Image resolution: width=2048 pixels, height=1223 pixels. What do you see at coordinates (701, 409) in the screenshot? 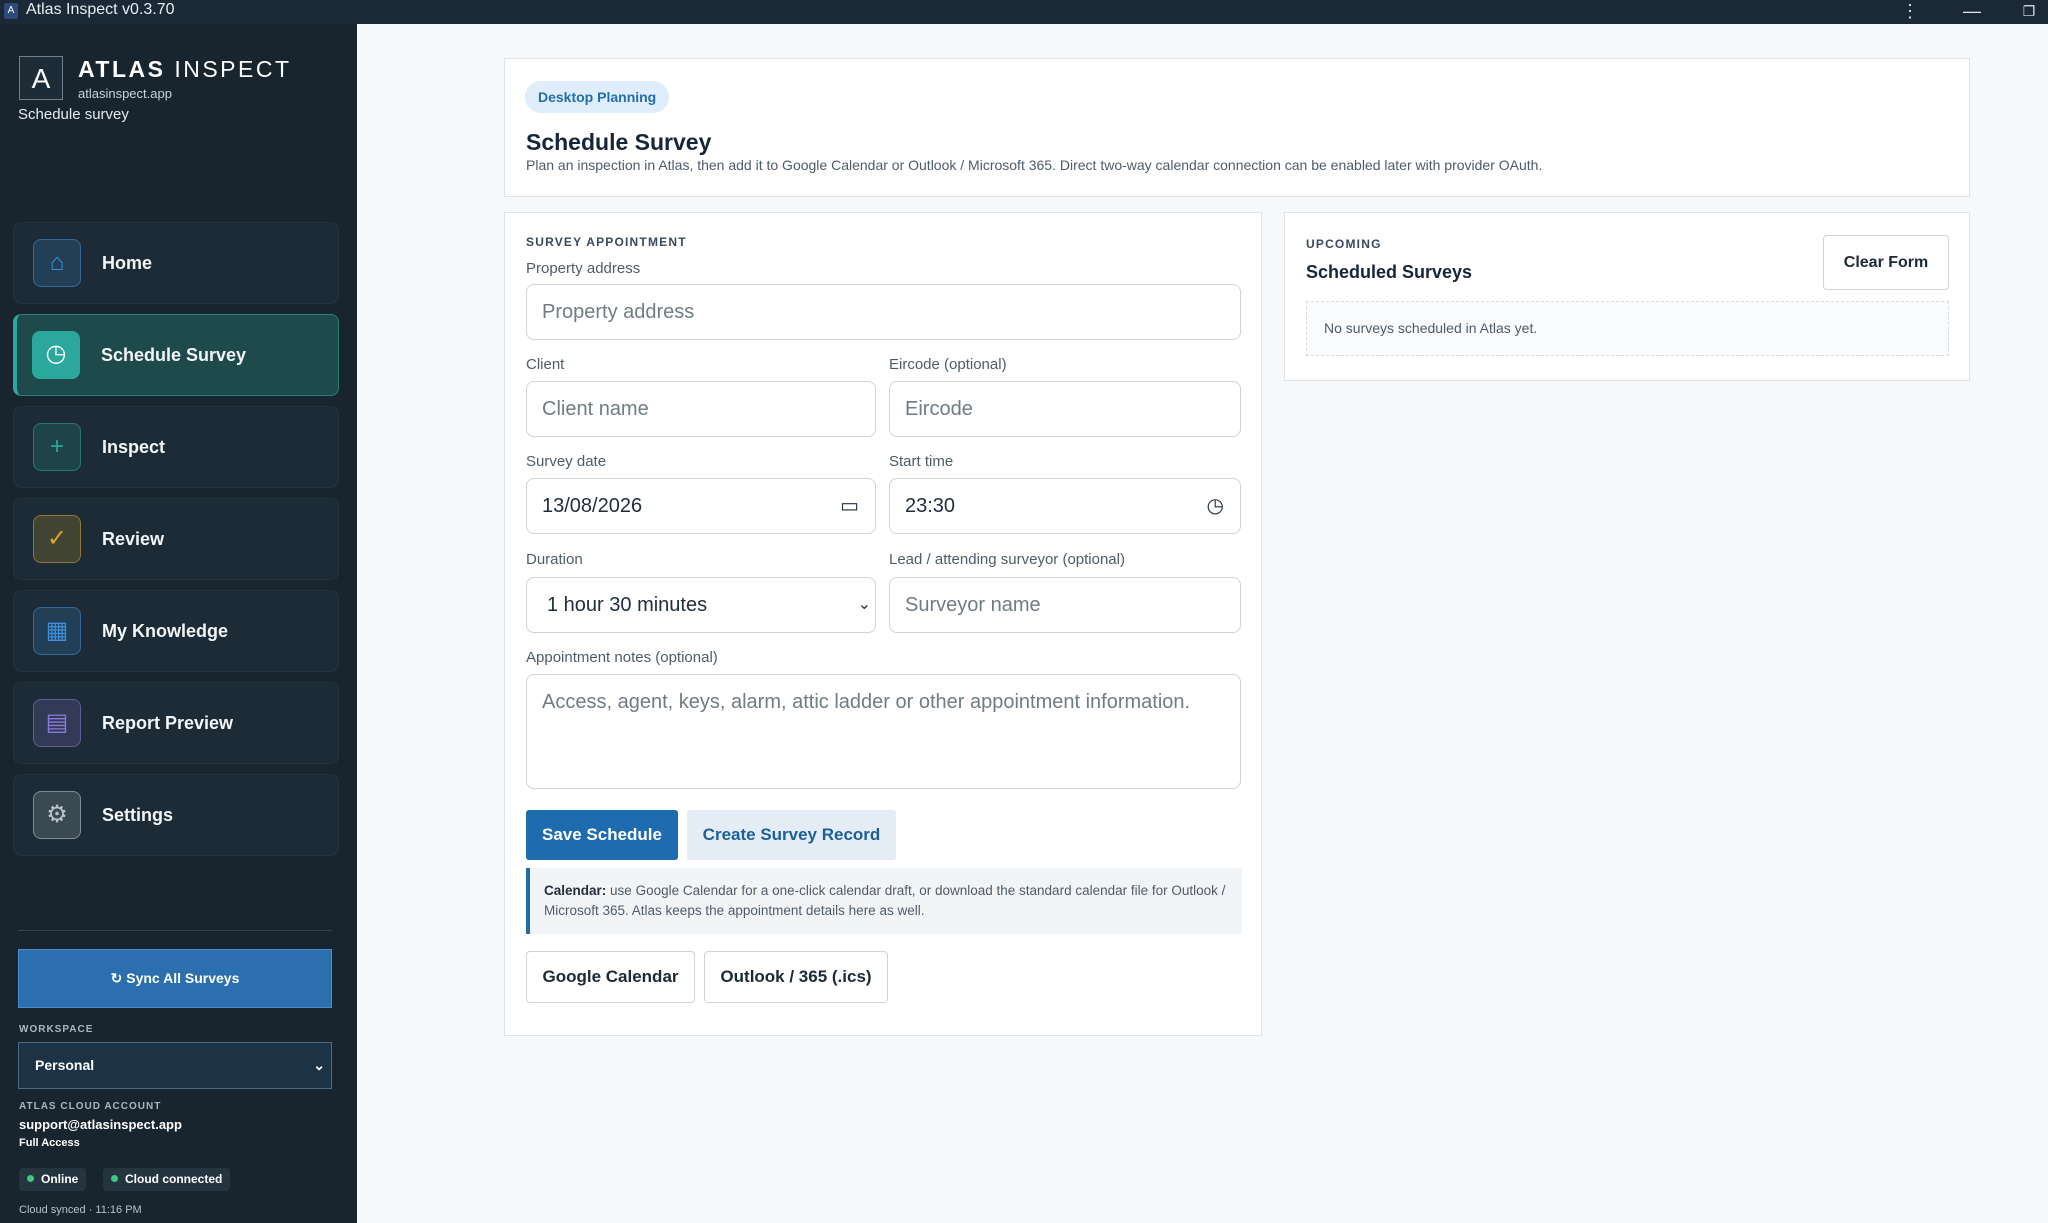
I see `client-name-input: Client name` at bounding box center [701, 409].